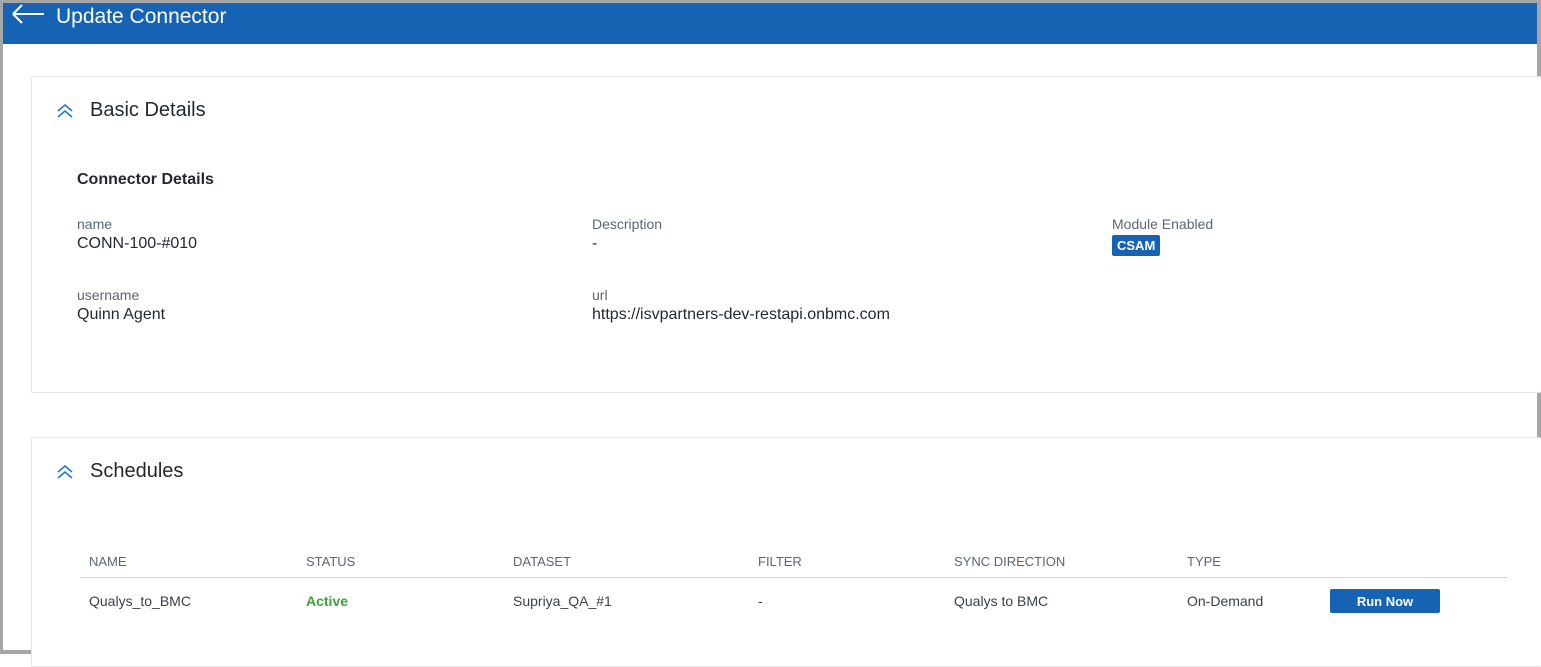 The image size is (1541, 667). I want to click on section-title: Basic Details, so click(148, 110).